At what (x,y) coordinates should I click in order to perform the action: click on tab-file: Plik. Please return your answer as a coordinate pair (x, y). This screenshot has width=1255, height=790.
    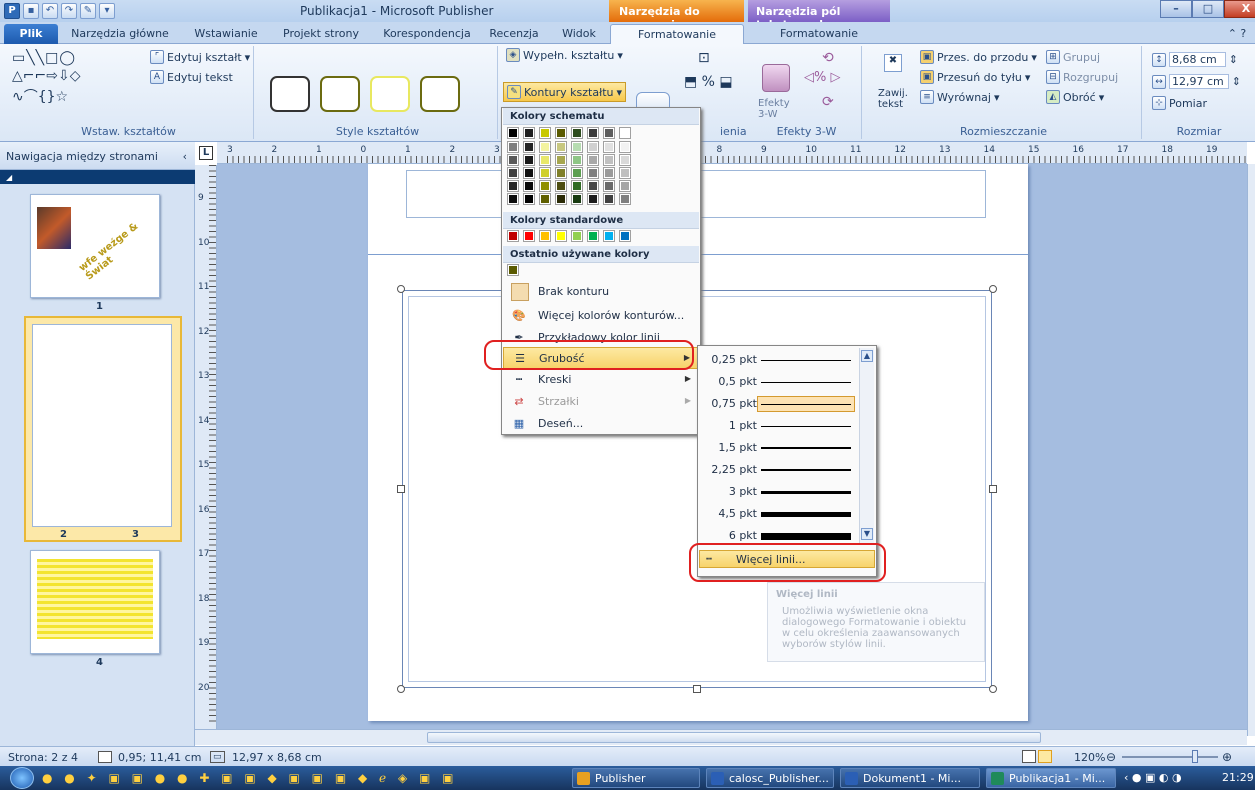
    Looking at the image, I should click on (31, 34).